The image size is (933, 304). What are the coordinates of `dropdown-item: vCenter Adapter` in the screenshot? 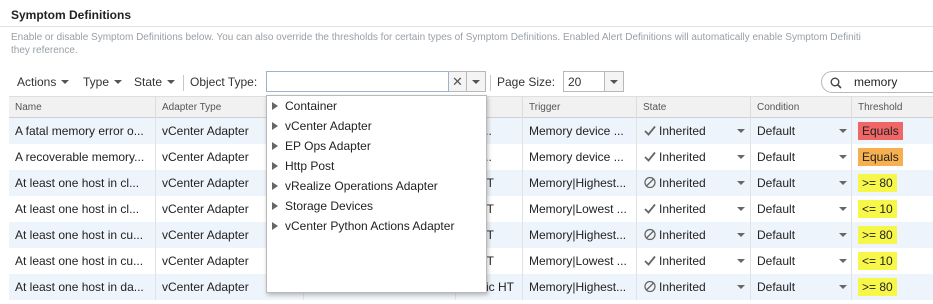 It's located at (322, 126).